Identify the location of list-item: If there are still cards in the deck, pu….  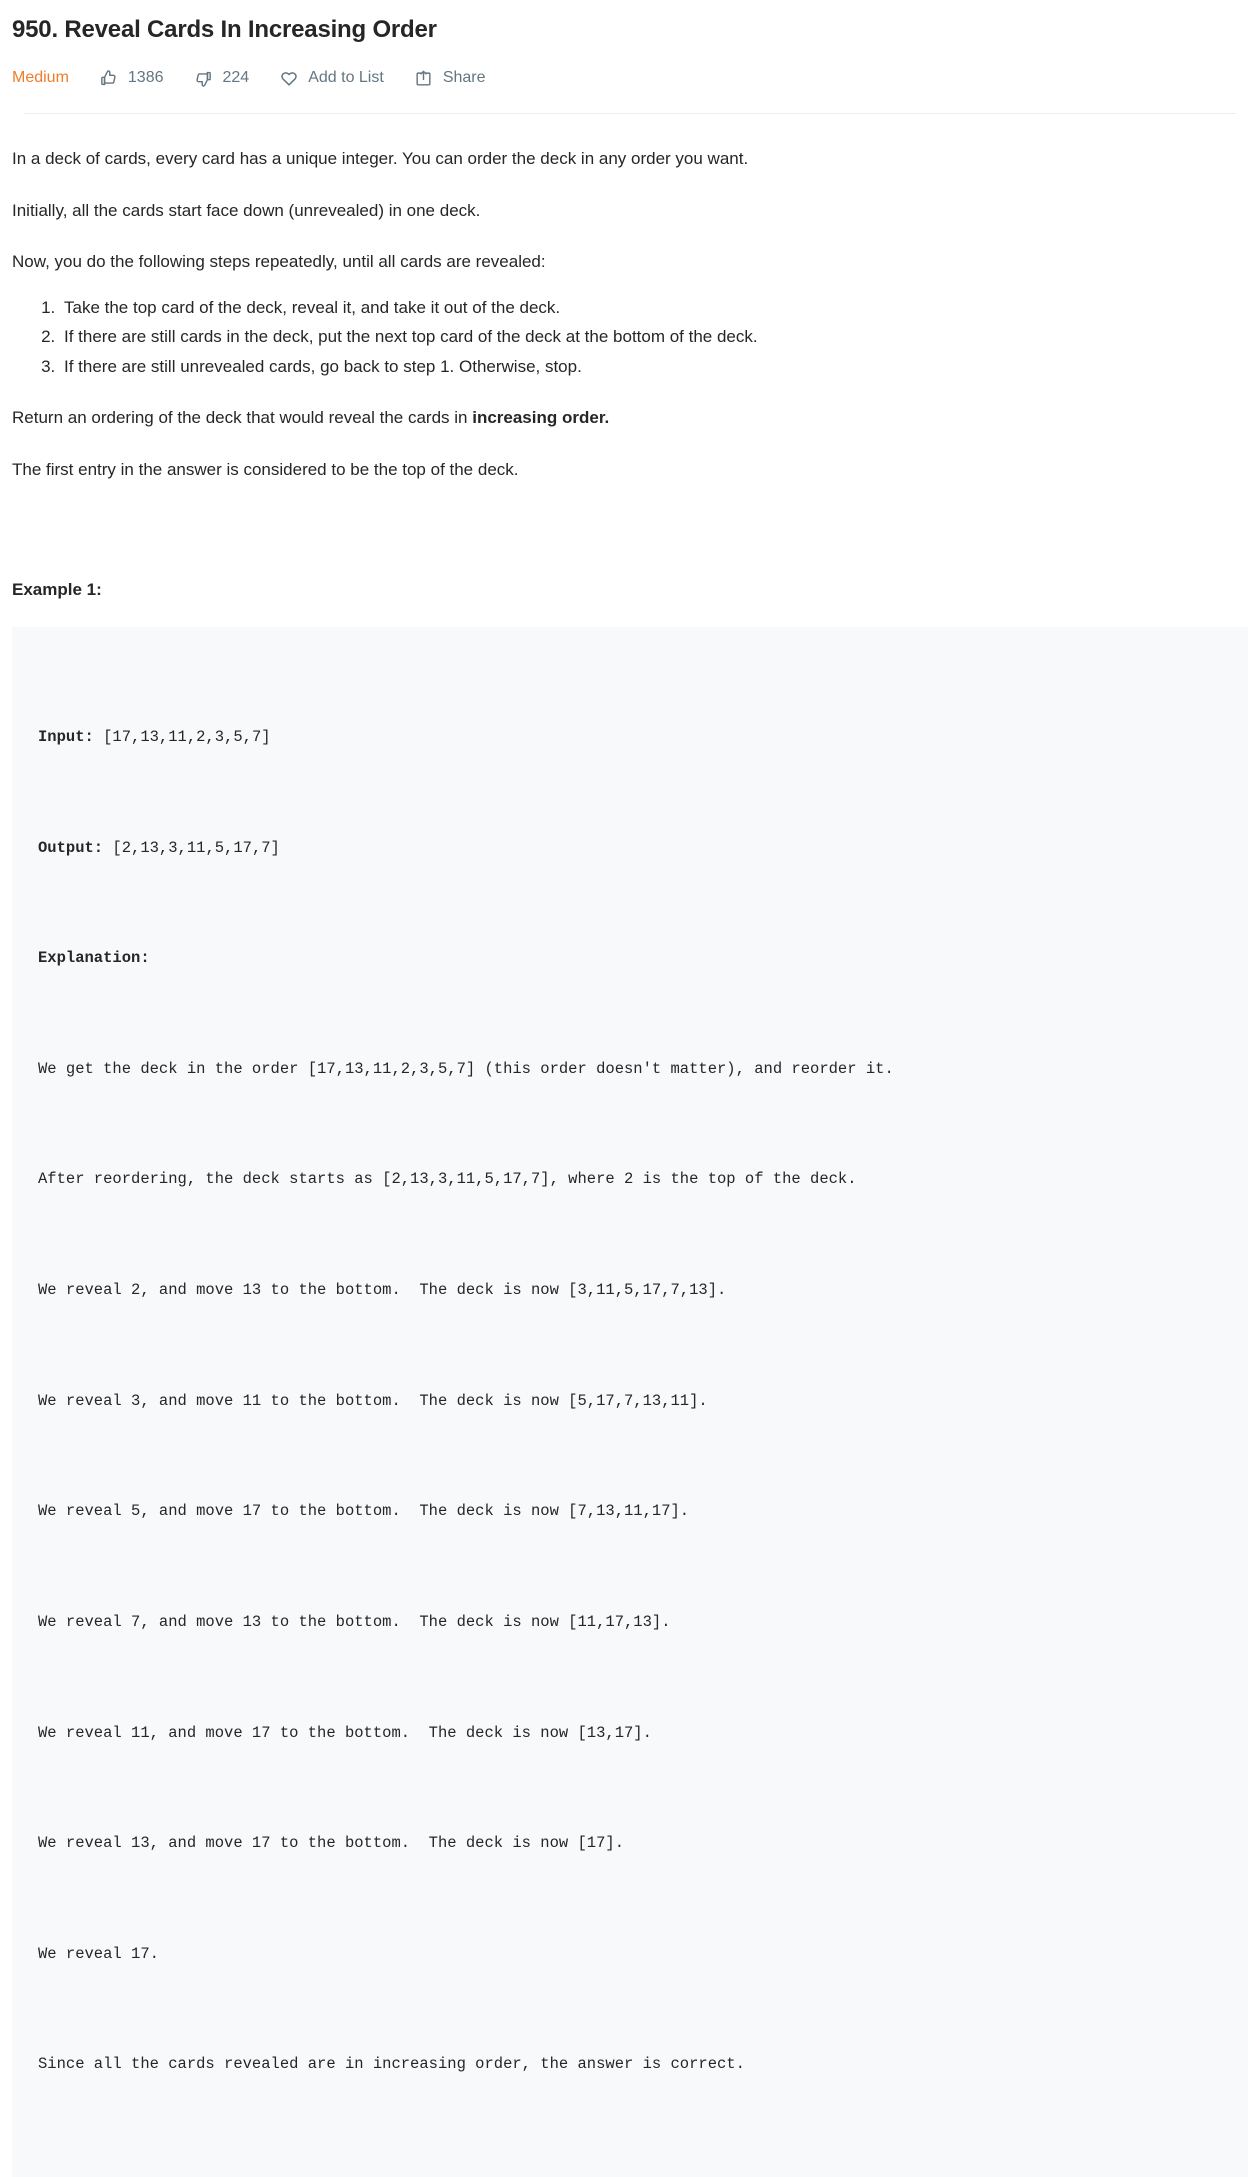
(654, 339).